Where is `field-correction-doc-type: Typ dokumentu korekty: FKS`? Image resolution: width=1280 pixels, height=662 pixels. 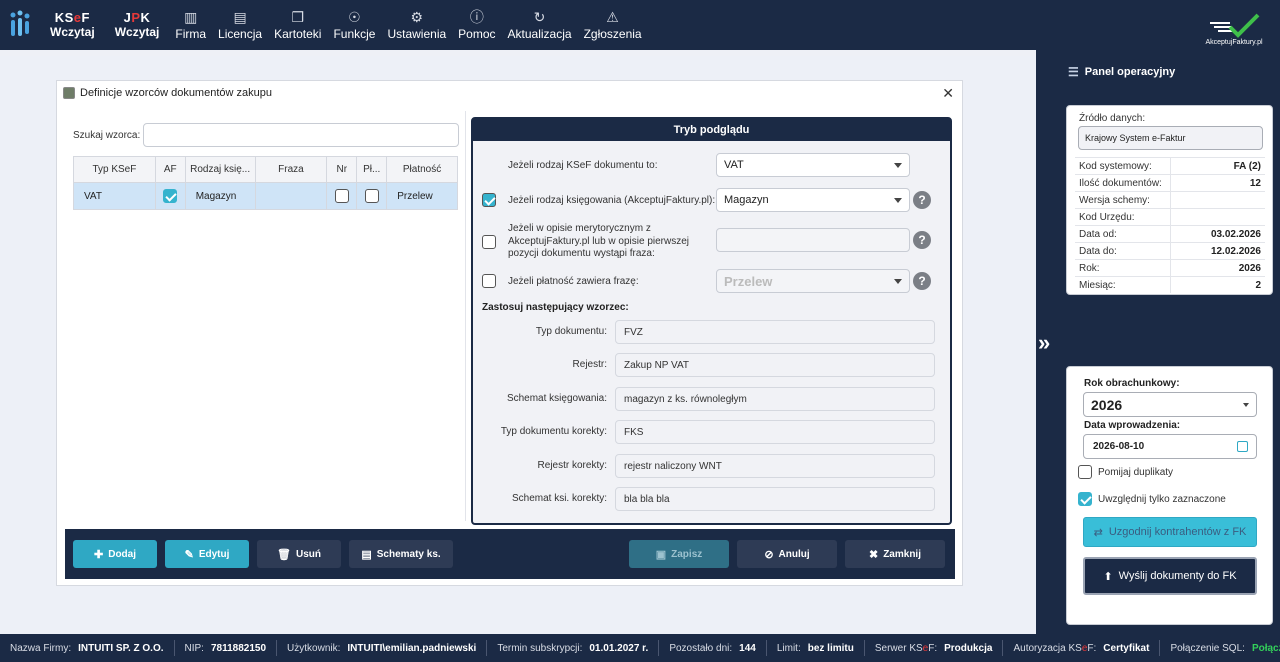 field-correction-doc-type: Typ dokumentu korekty: FKS is located at coordinates (711, 432).